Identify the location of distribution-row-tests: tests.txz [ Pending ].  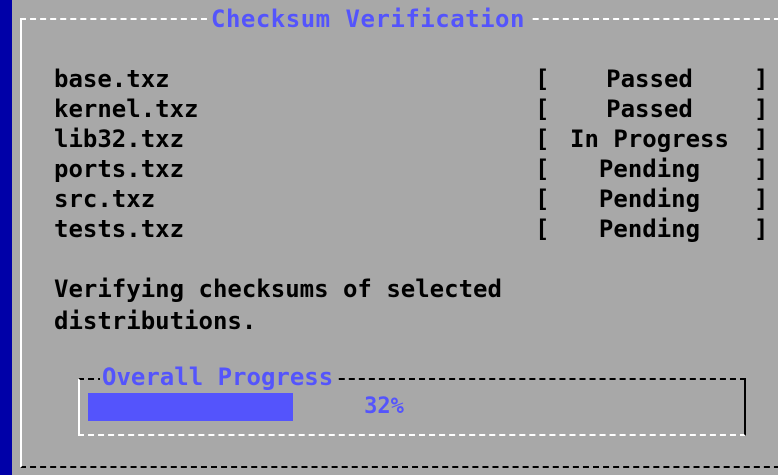
(414, 229).